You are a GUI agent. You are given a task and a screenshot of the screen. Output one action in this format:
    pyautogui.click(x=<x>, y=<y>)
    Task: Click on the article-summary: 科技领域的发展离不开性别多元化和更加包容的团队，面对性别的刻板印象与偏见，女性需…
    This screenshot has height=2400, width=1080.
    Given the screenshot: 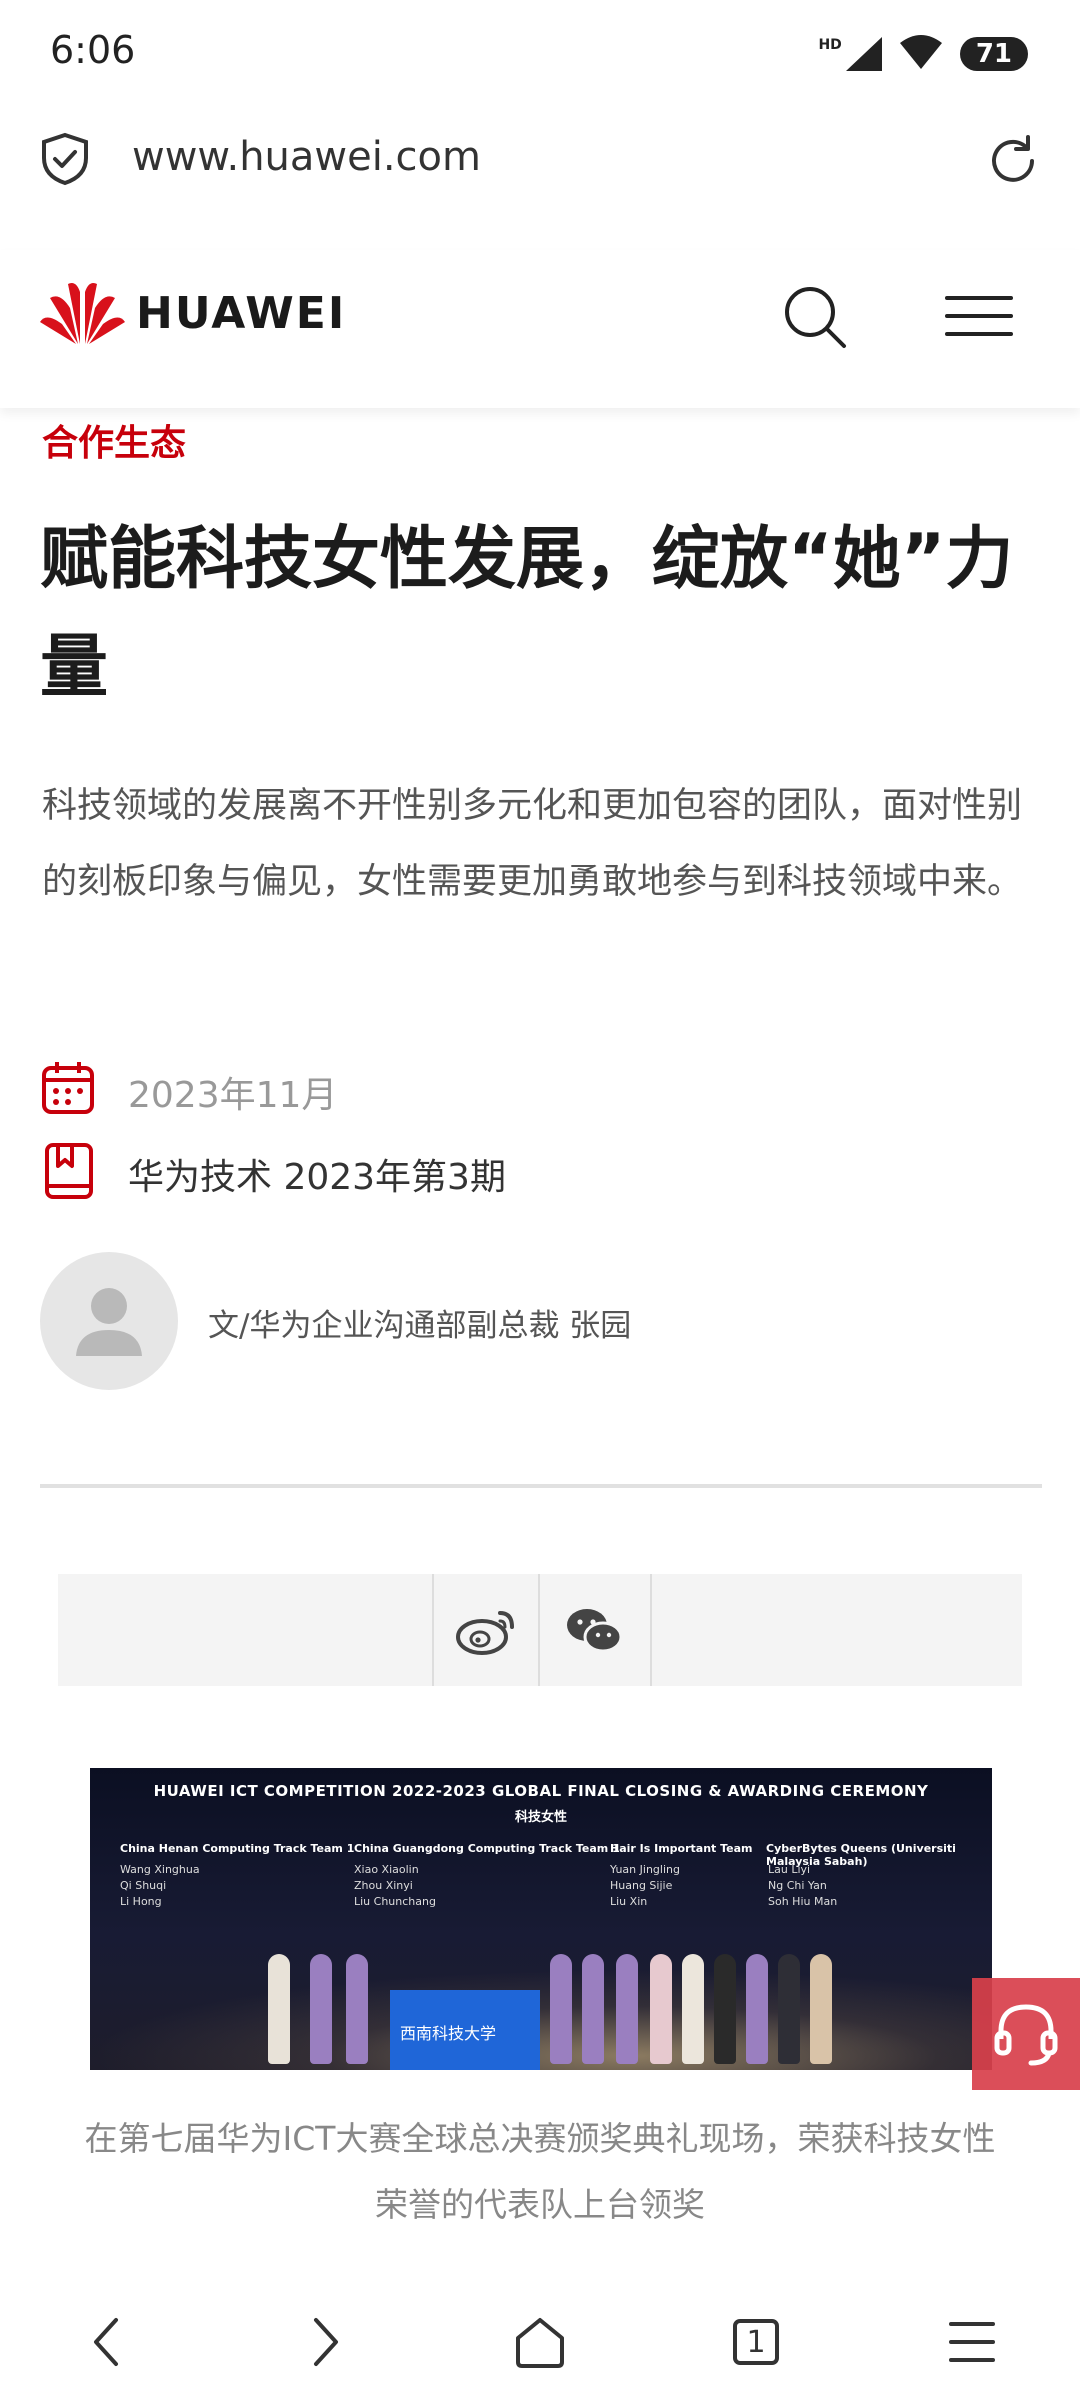 What is the action you would take?
    pyautogui.click(x=532, y=844)
    